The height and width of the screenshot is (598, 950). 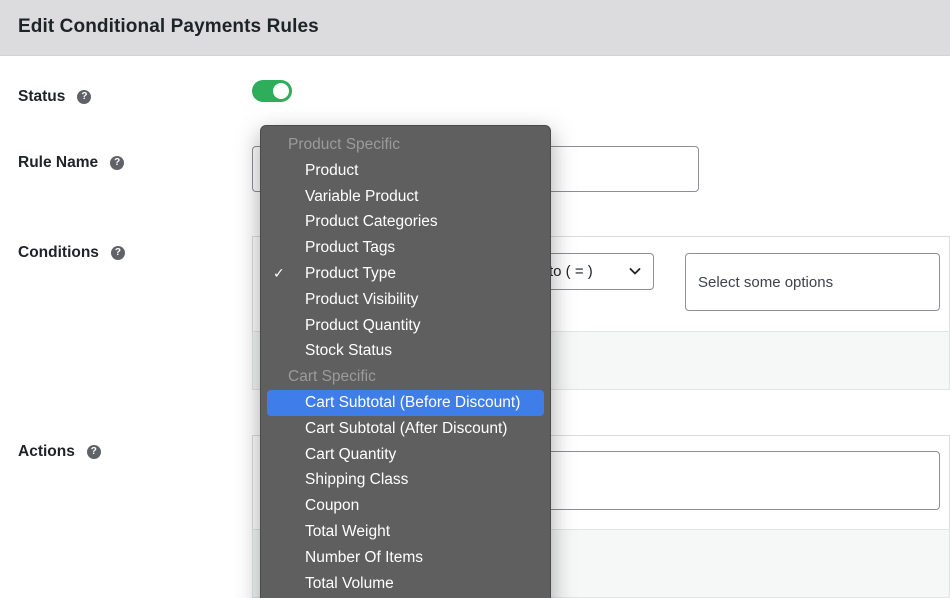 What do you see at coordinates (332, 377) in the screenshot?
I see `dropdown-group-label: Cart Specific` at bounding box center [332, 377].